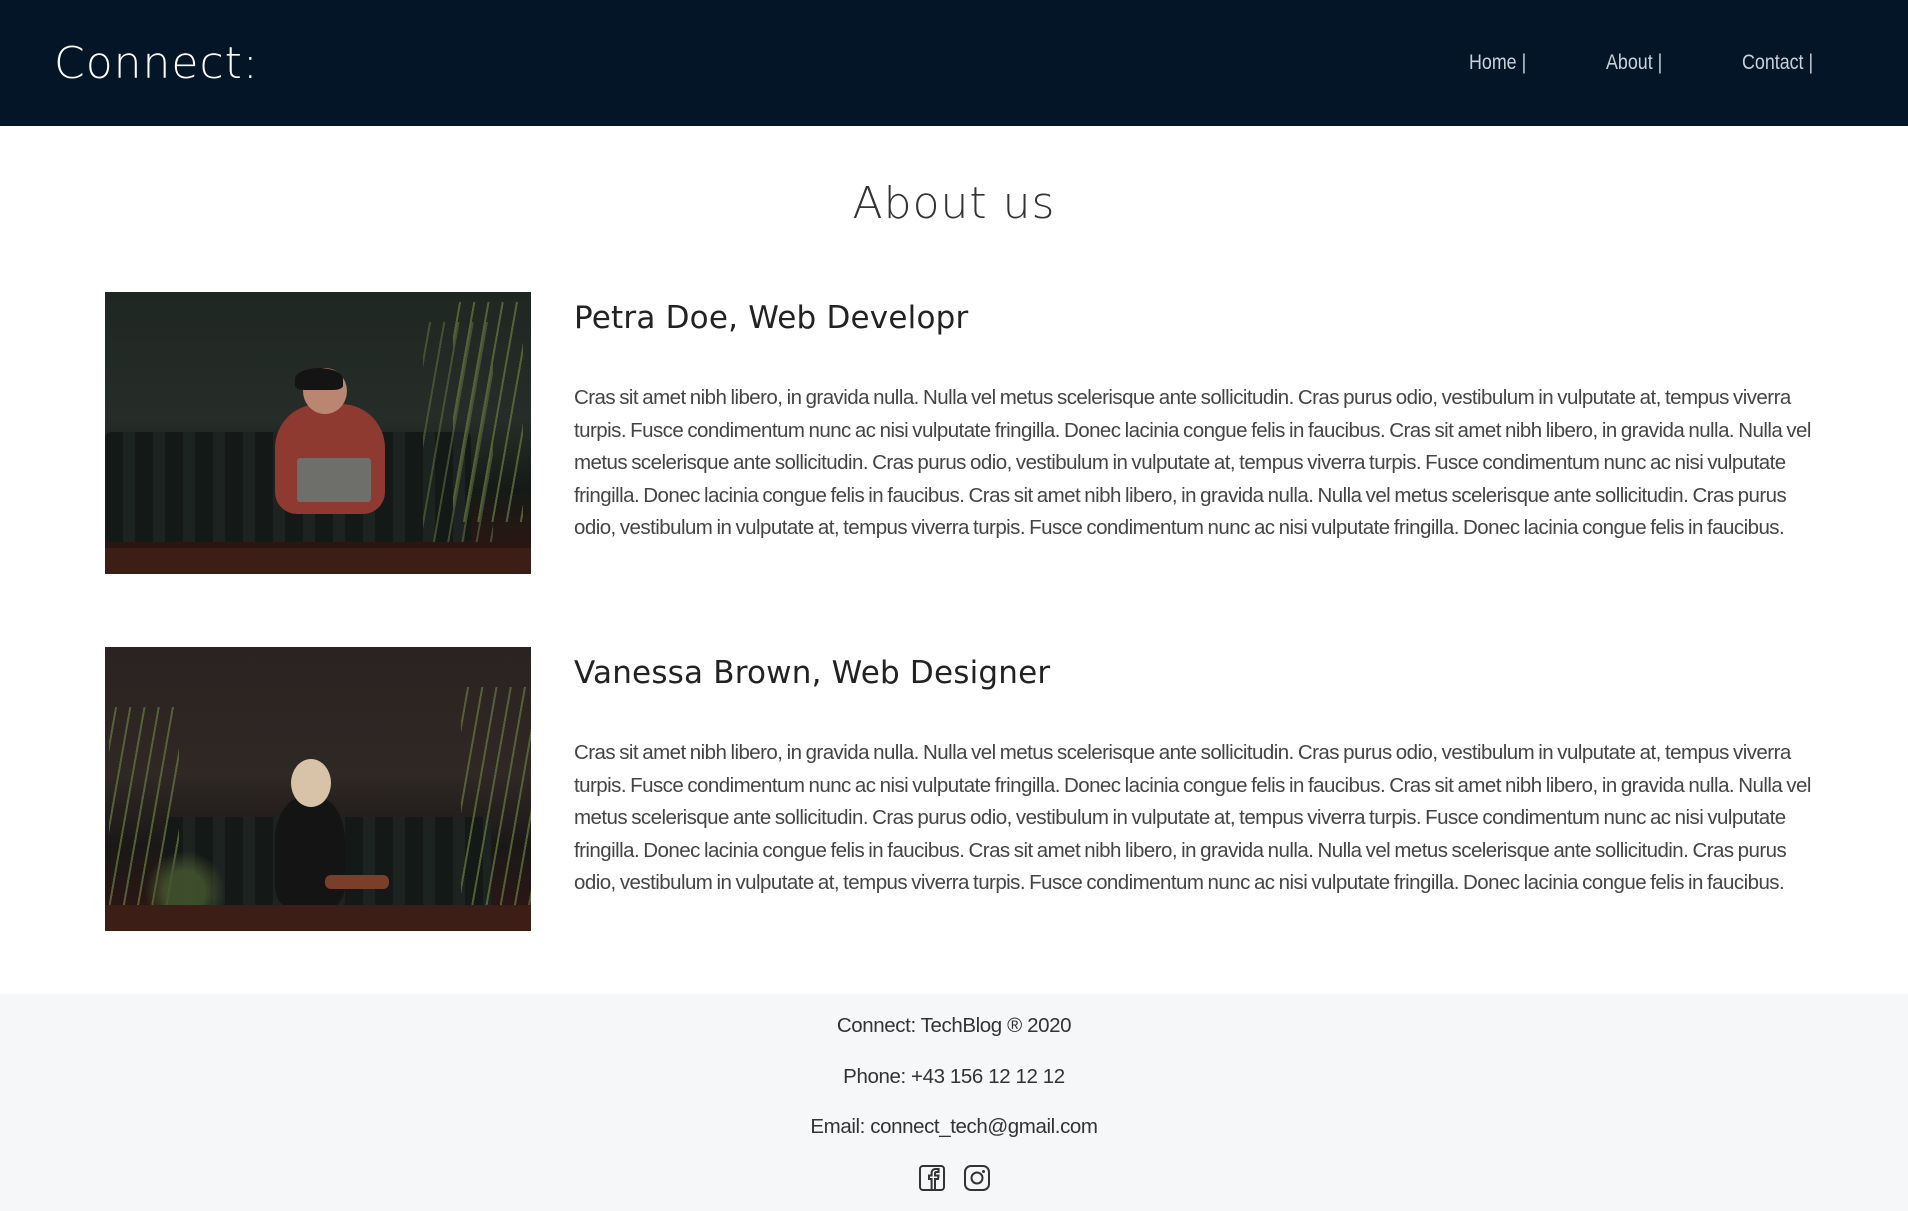 The width and height of the screenshot is (1908, 1211). What do you see at coordinates (954, 1178) in the screenshot?
I see `social-links` at bounding box center [954, 1178].